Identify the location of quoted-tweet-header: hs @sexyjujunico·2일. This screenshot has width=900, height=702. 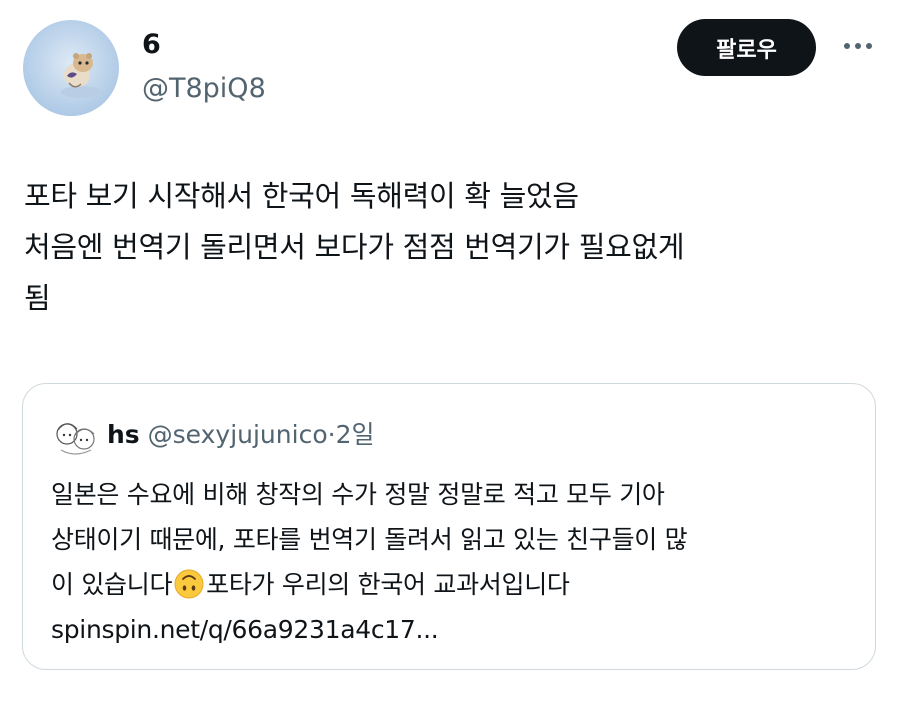
(240, 435).